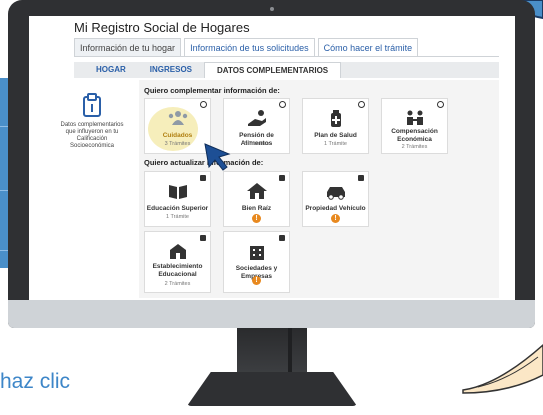 This screenshot has height=415, width=543. What do you see at coordinates (271, 314) in the screenshot?
I see `monitor-chin` at bounding box center [271, 314].